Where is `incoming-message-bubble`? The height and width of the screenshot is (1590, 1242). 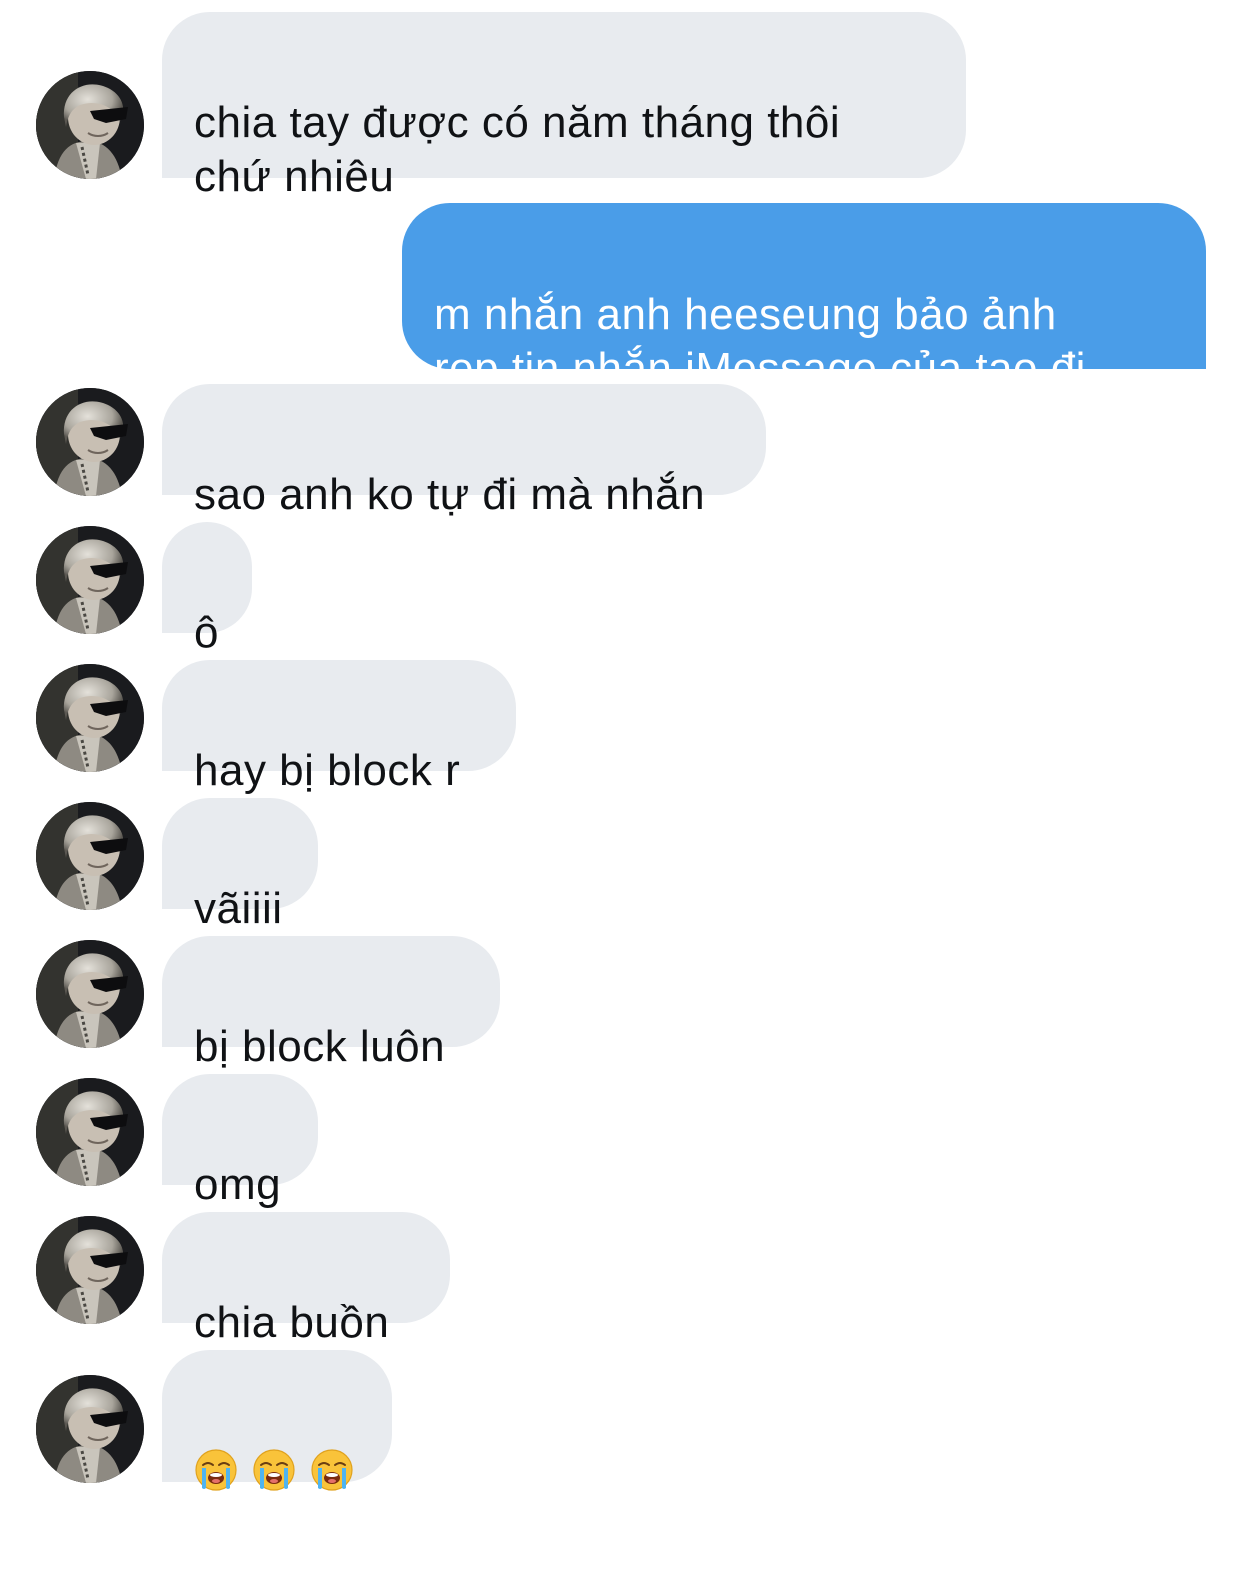
incoming-message-bubble is located at coordinates (277, 1420).